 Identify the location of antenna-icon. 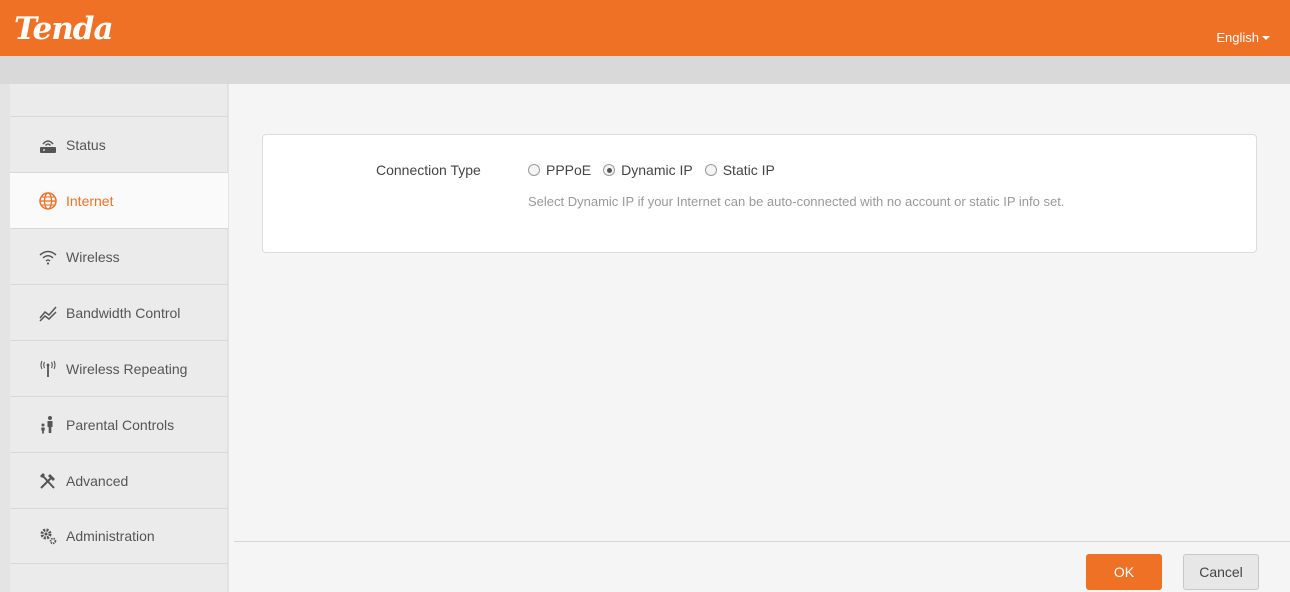
(48, 369).